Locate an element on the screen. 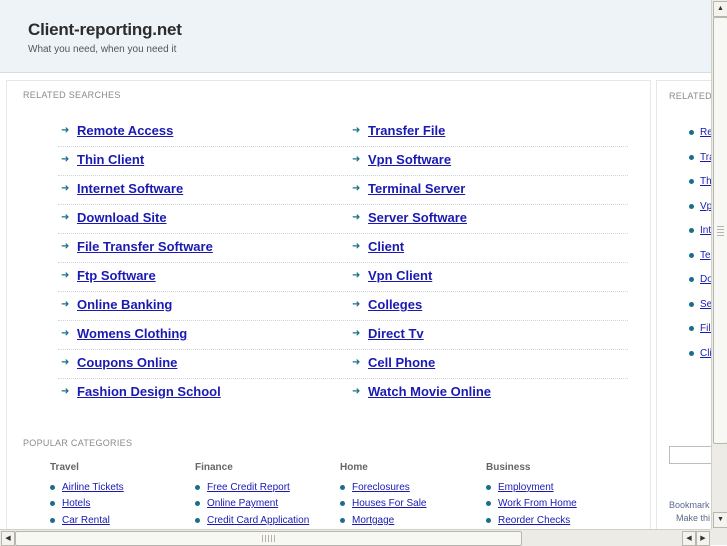 The image size is (727, 546). category-item: Car Rental is located at coordinates (120, 520).